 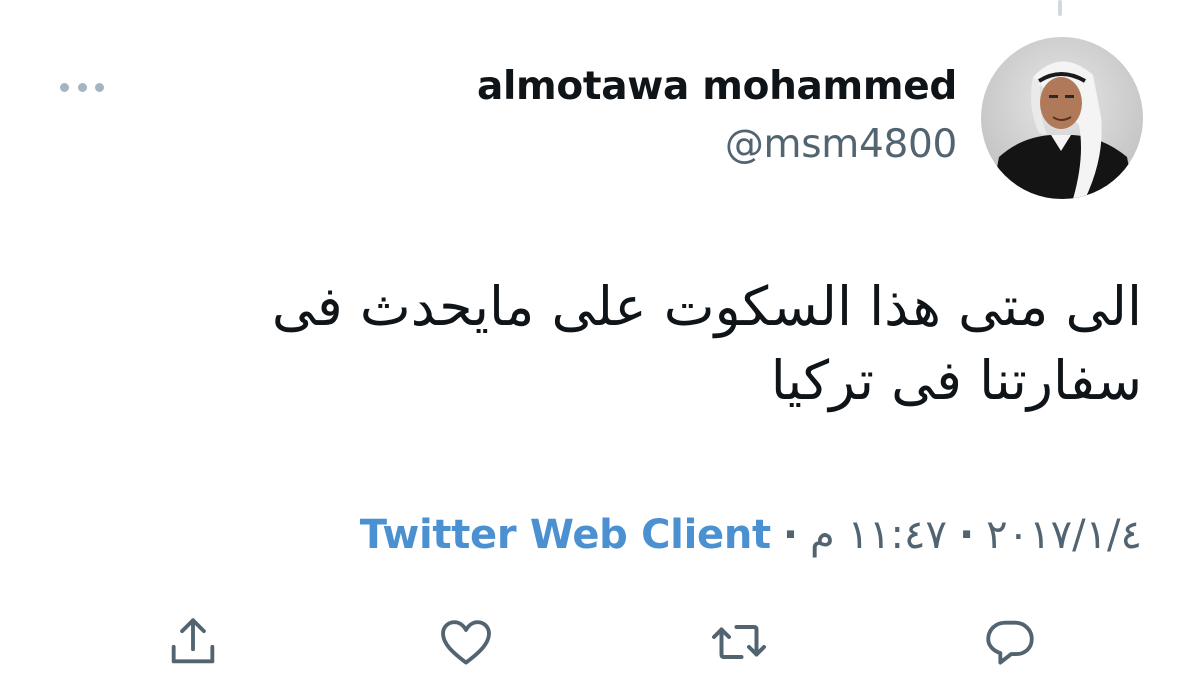 I want to click on source-link: Twitter Web Client, so click(x=565, y=535).